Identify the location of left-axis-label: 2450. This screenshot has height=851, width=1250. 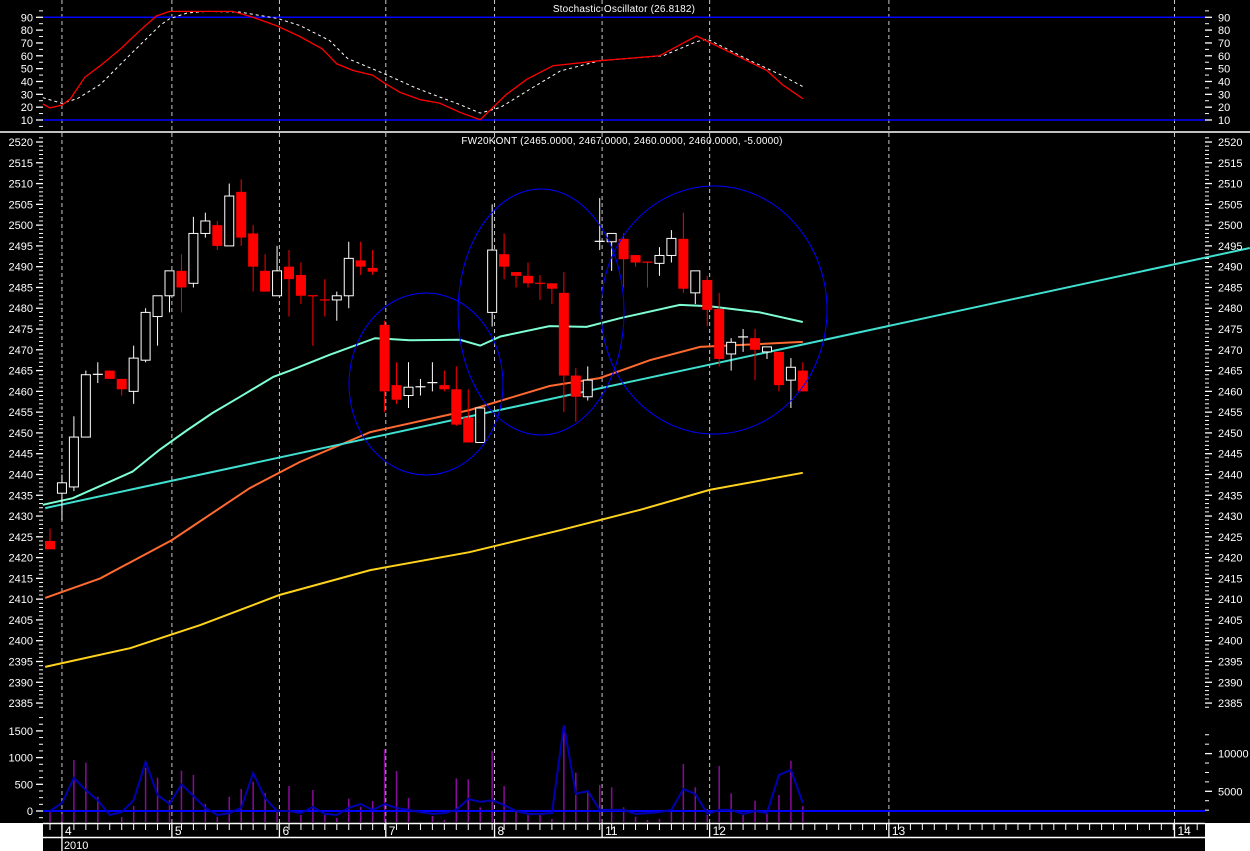
(21, 434).